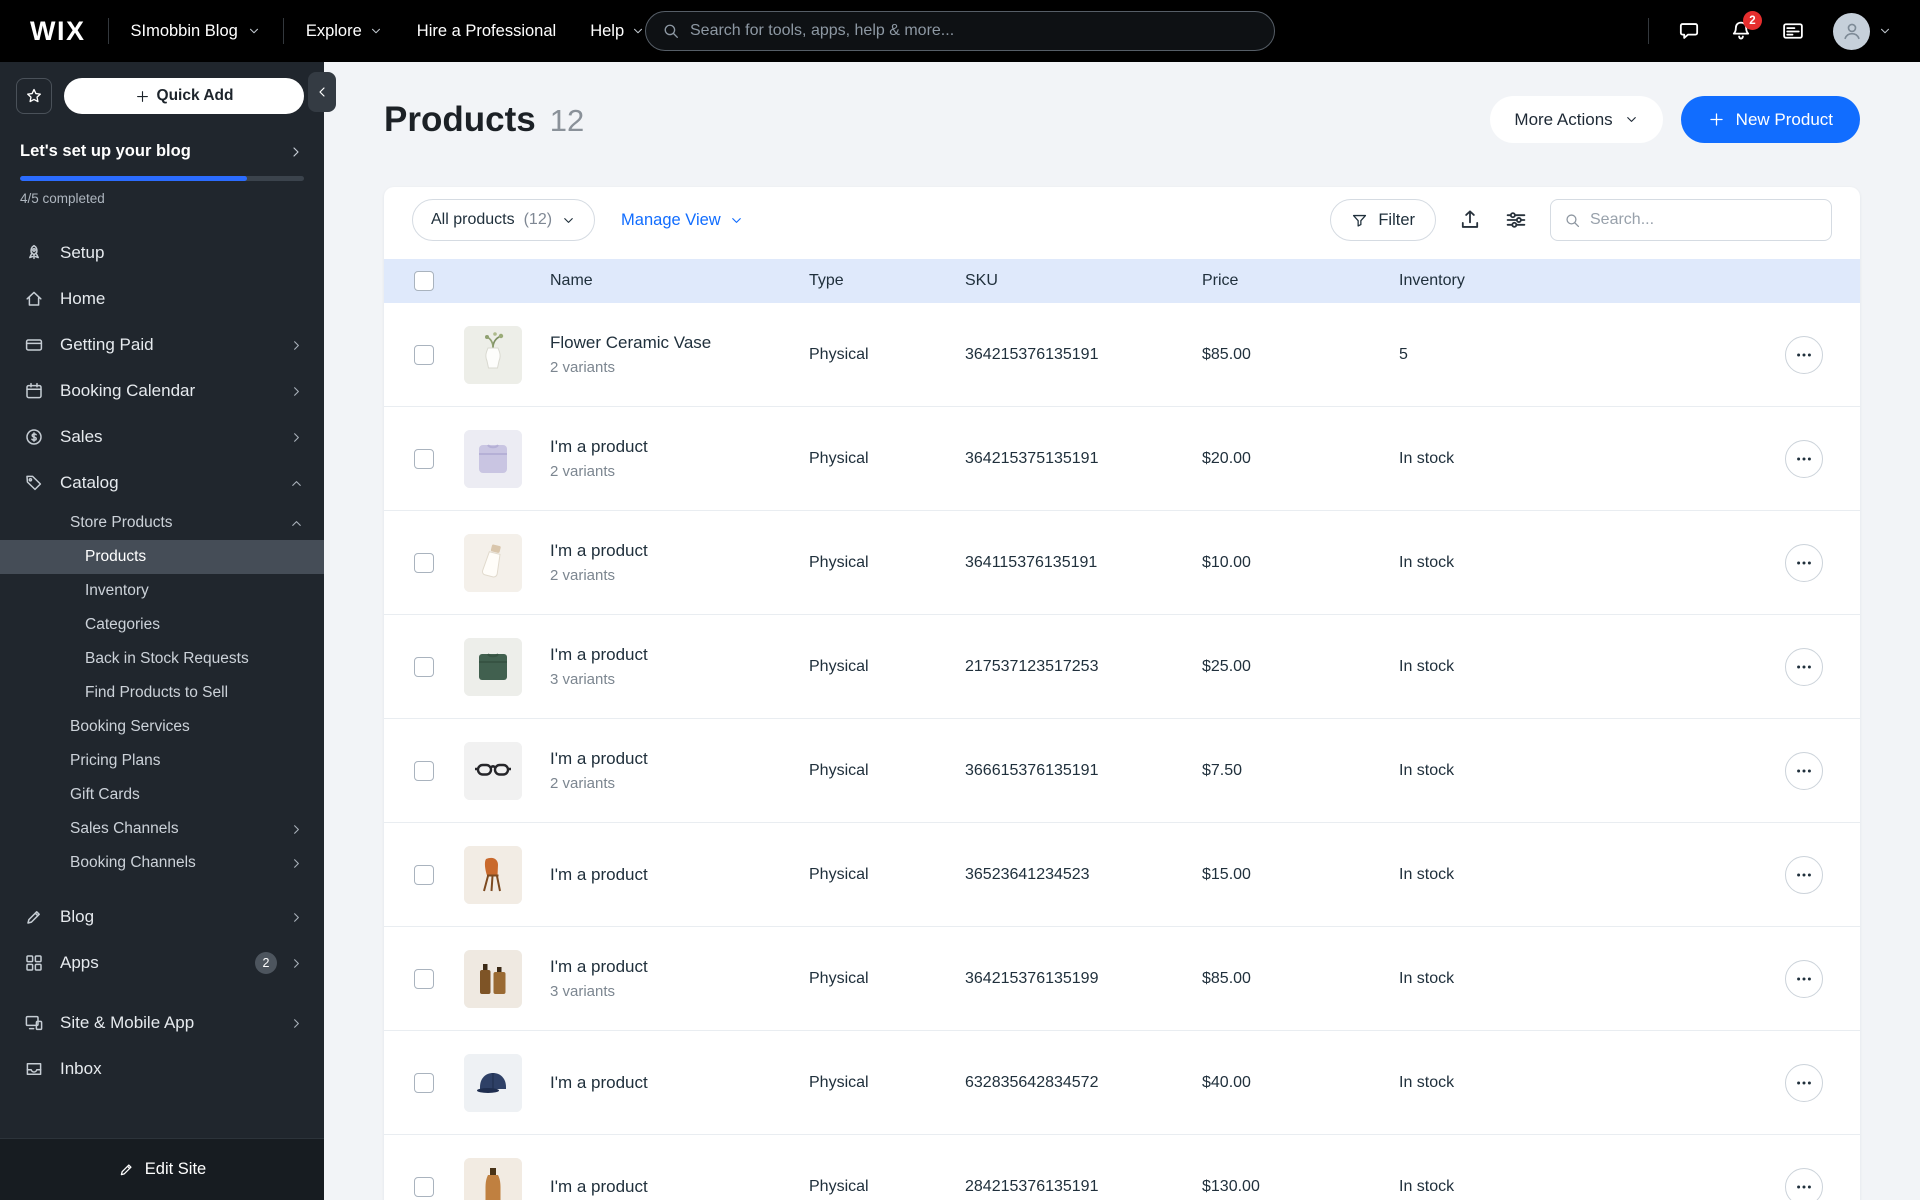  Describe the element at coordinates (1689, 31) in the screenshot. I see `chat-button` at that location.